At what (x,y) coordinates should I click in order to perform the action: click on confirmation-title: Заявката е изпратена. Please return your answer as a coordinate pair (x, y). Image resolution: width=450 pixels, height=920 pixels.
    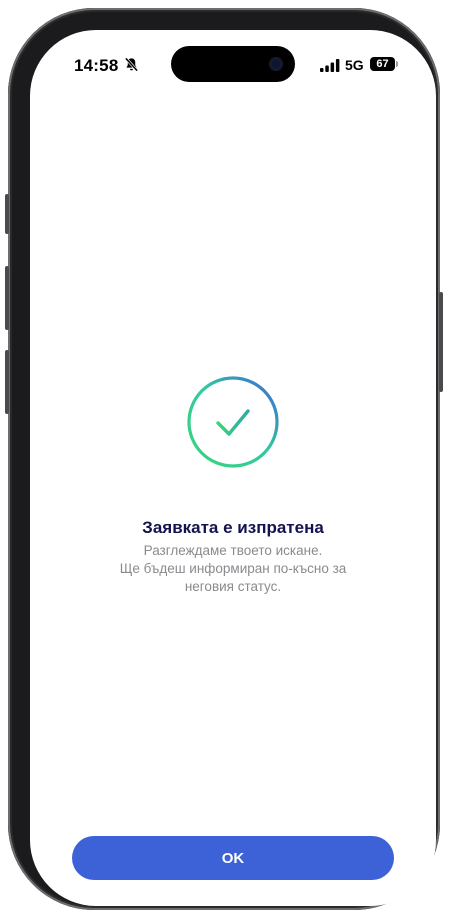
    Looking at the image, I should click on (233, 527).